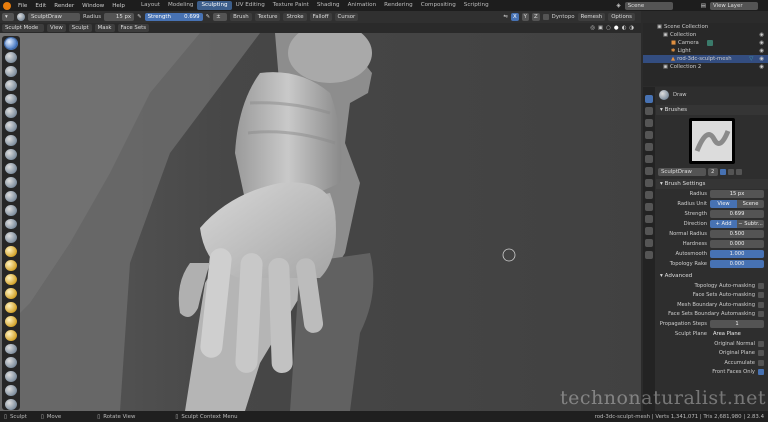 Image resolution: width=768 pixels, height=422 pixels. Describe the element at coordinates (11, 224) in the screenshot. I see `multiplane-scrape-brush-icon` at that location.